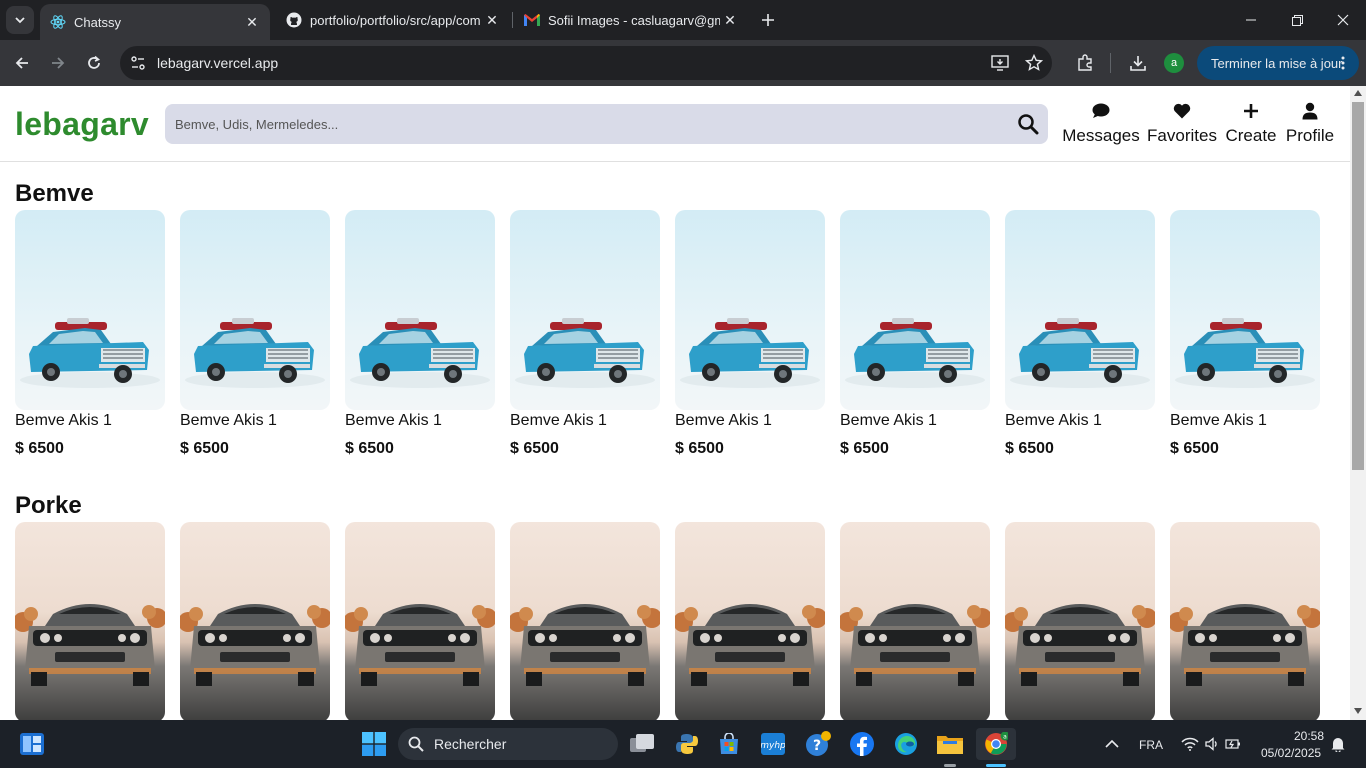 The height and width of the screenshot is (768, 1366). Describe the element at coordinates (1101, 123) in the screenshot. I see `nav-messages: Messages` at that location.